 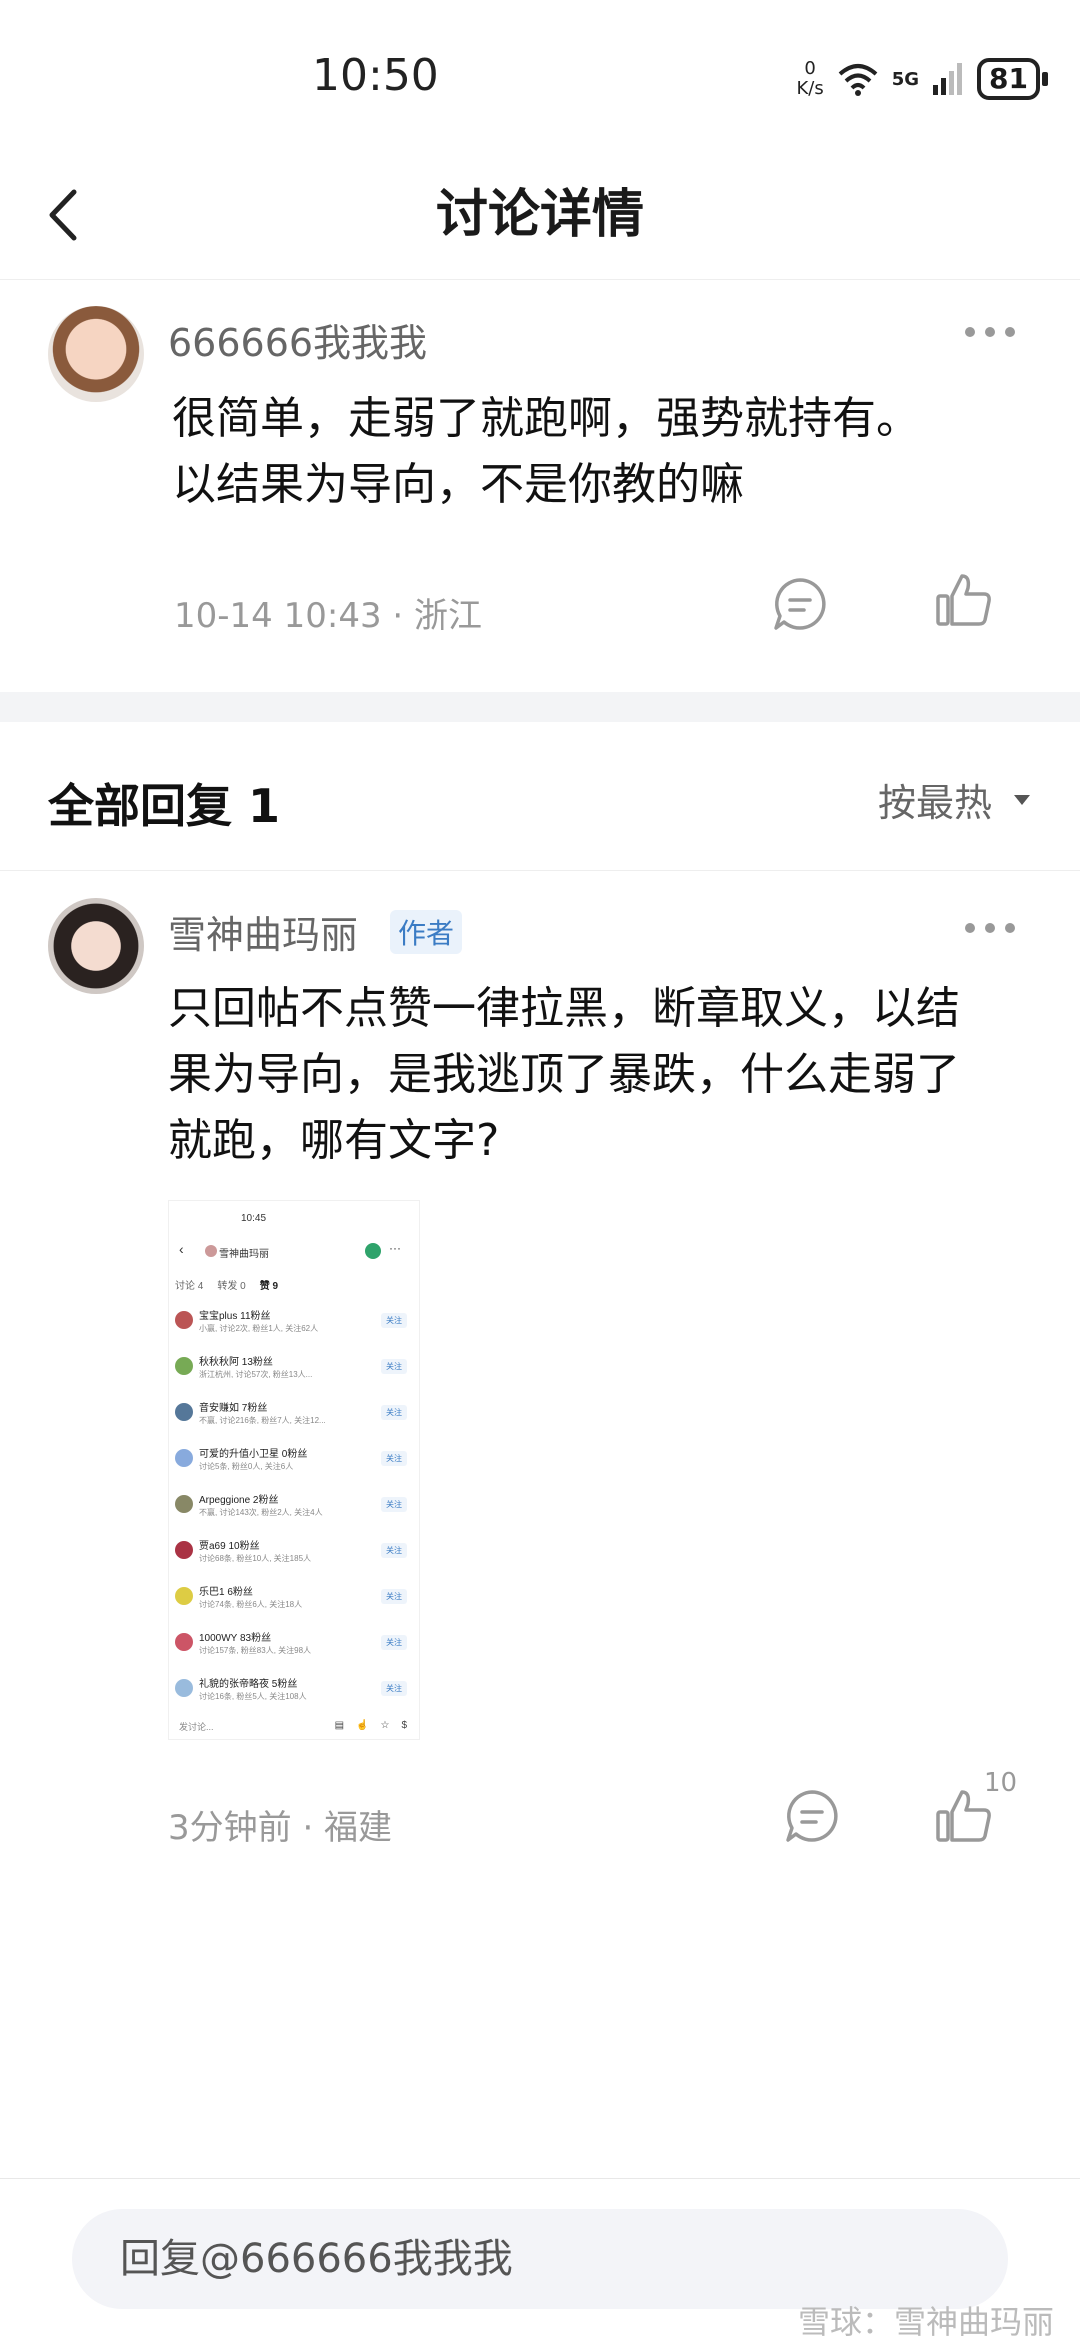 What do you see at coordinates (540, 707) in the screenshot?
I see `section-divider` at bounding box center [540, 707].